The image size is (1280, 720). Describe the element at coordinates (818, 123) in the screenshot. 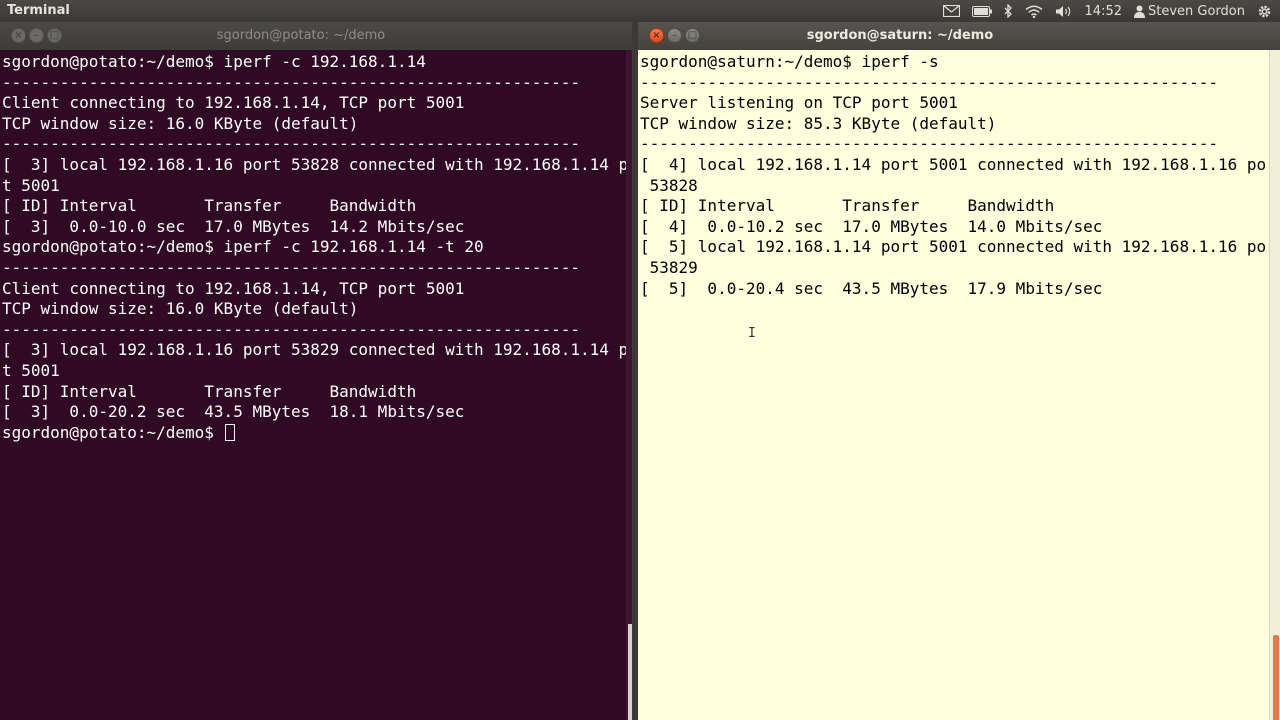

I see `terminal-line: TCP window size: 85.3 KByte (default)` at that location.